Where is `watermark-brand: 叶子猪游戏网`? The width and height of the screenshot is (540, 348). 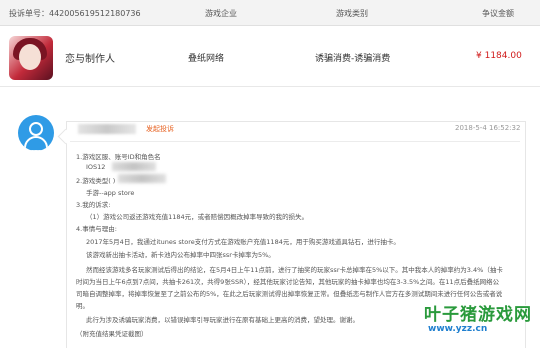
watermark-brand: 叶子猪游戏网 is located at coordinates (478, 315).